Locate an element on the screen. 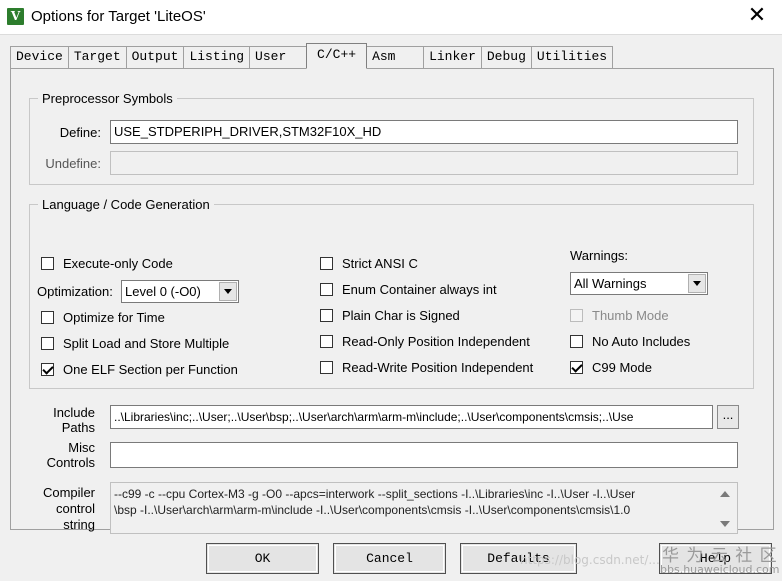 This screenshot has width=782, height=581. keil-uvision-icon: V is located at coordinates (15, 16).